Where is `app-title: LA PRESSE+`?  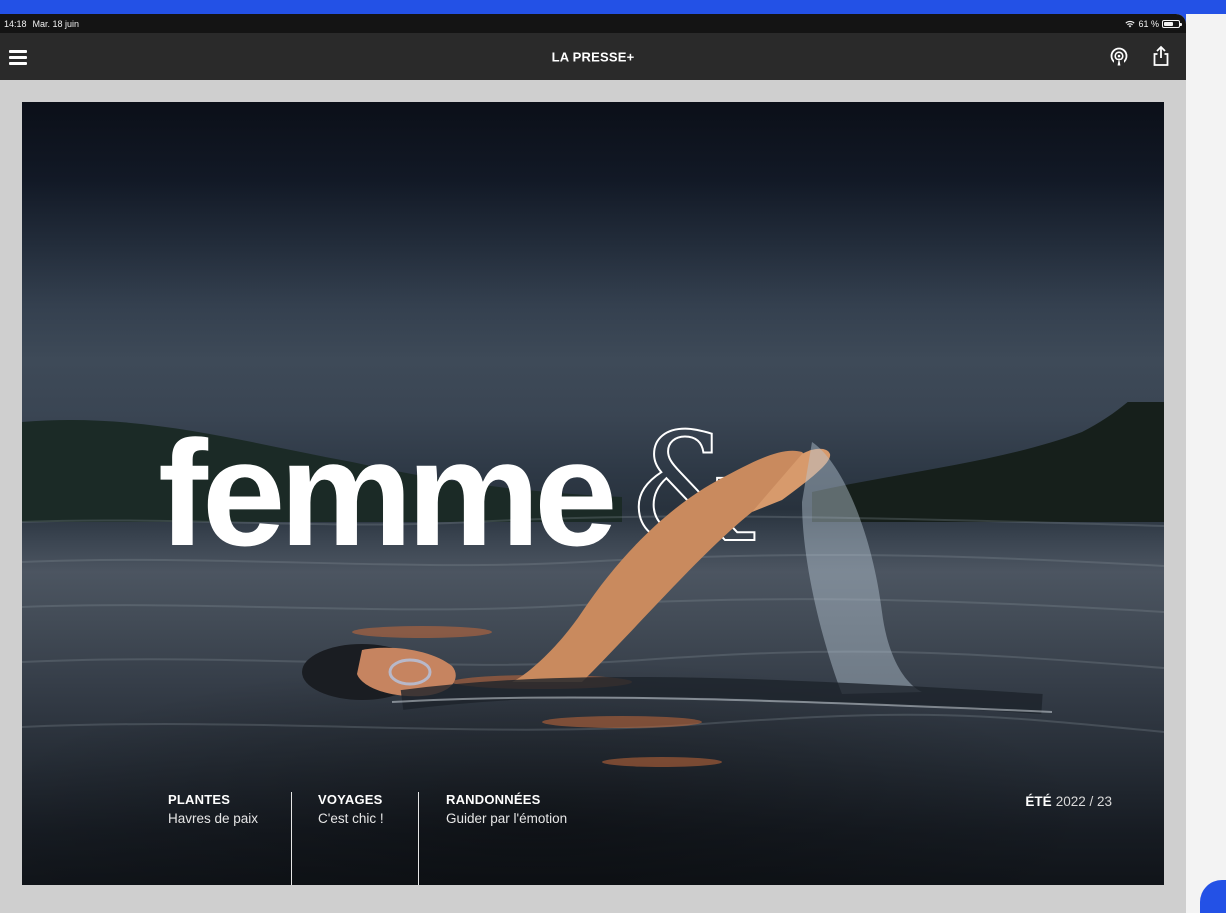
app-title: LA PRESSE+ is located at coordinates (593, 56).